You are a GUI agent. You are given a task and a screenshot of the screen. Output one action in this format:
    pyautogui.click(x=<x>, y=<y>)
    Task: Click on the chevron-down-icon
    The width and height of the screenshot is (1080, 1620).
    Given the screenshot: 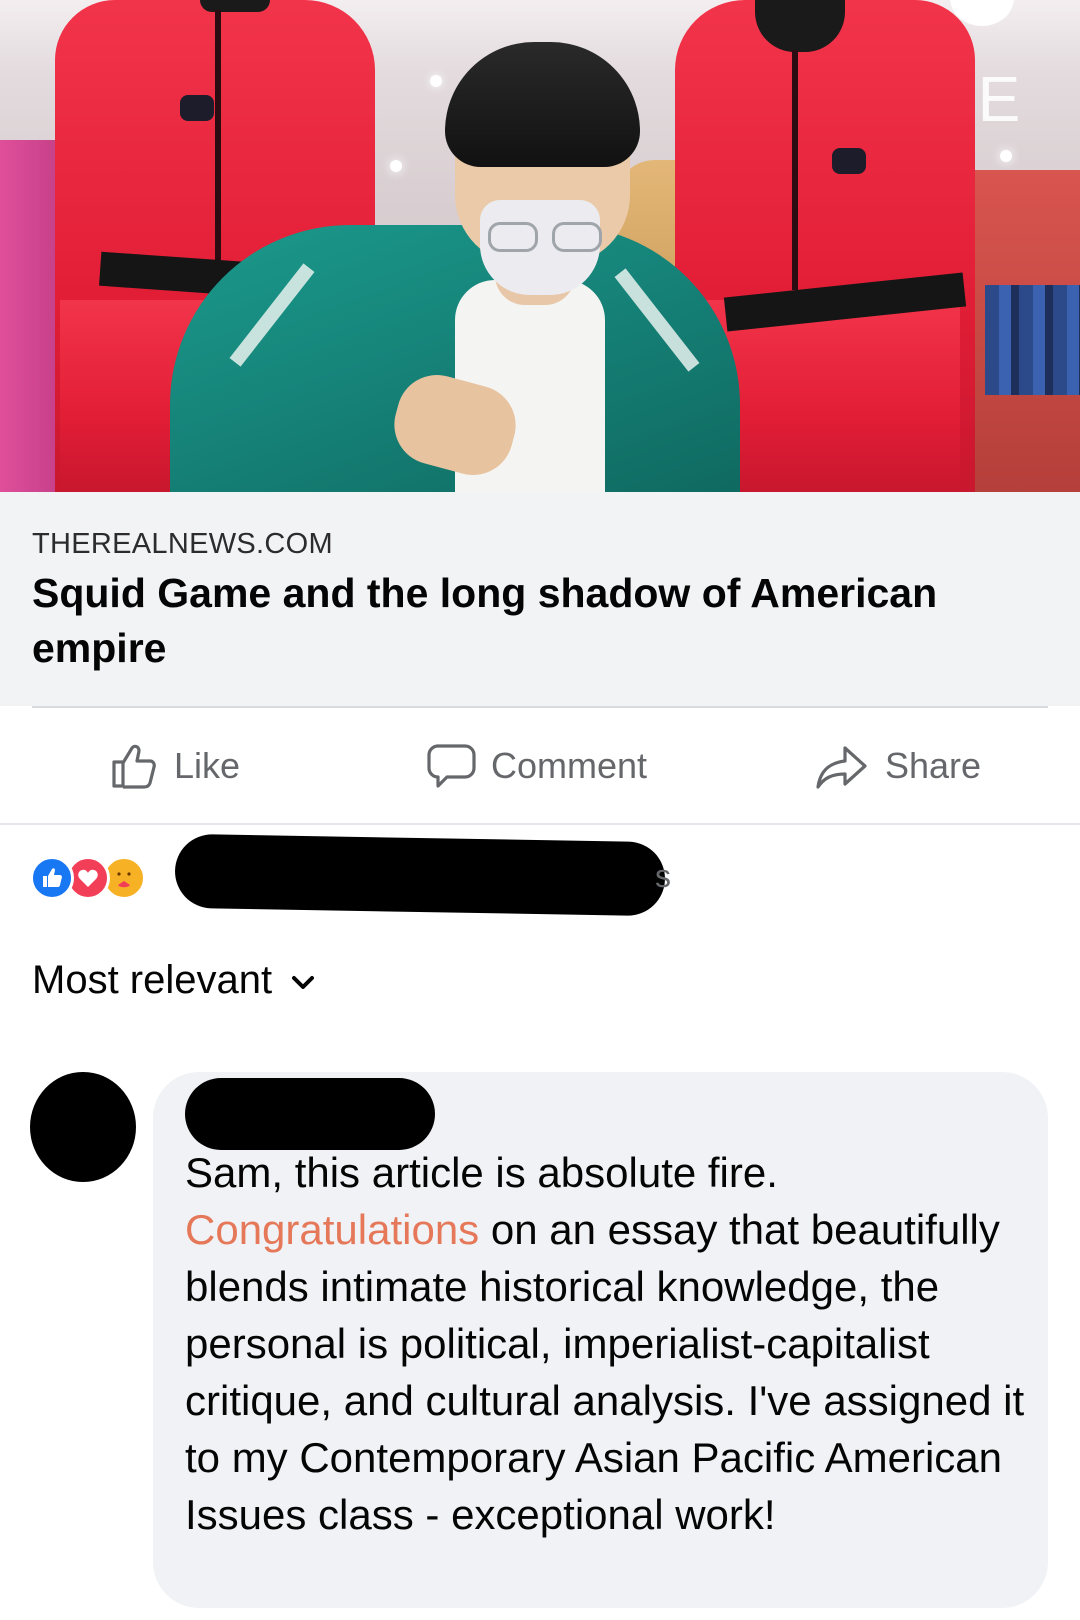 What is the action you would take?
    pyautogui.click(x=303, y=980)
    